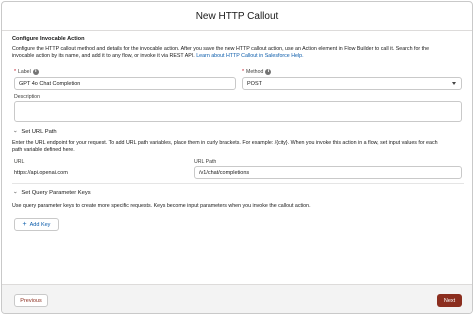  I want to click on query-section-toggle: › Set Query Parameter Keys, so click(51, 192).